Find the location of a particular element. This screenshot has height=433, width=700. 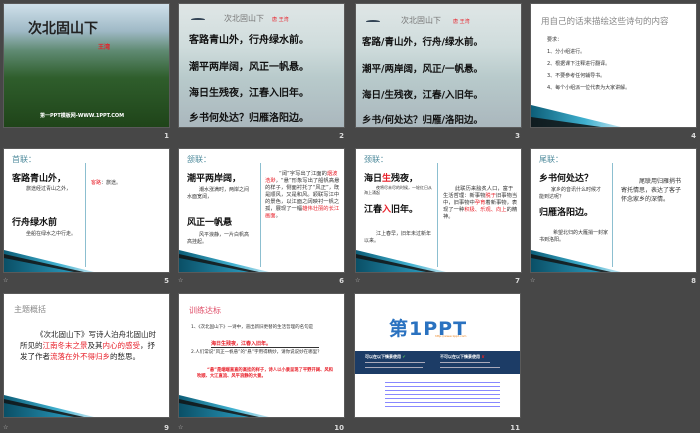

can-use-label: 可以在以下情景使用 ✔ is located at coordinates (385, 356).